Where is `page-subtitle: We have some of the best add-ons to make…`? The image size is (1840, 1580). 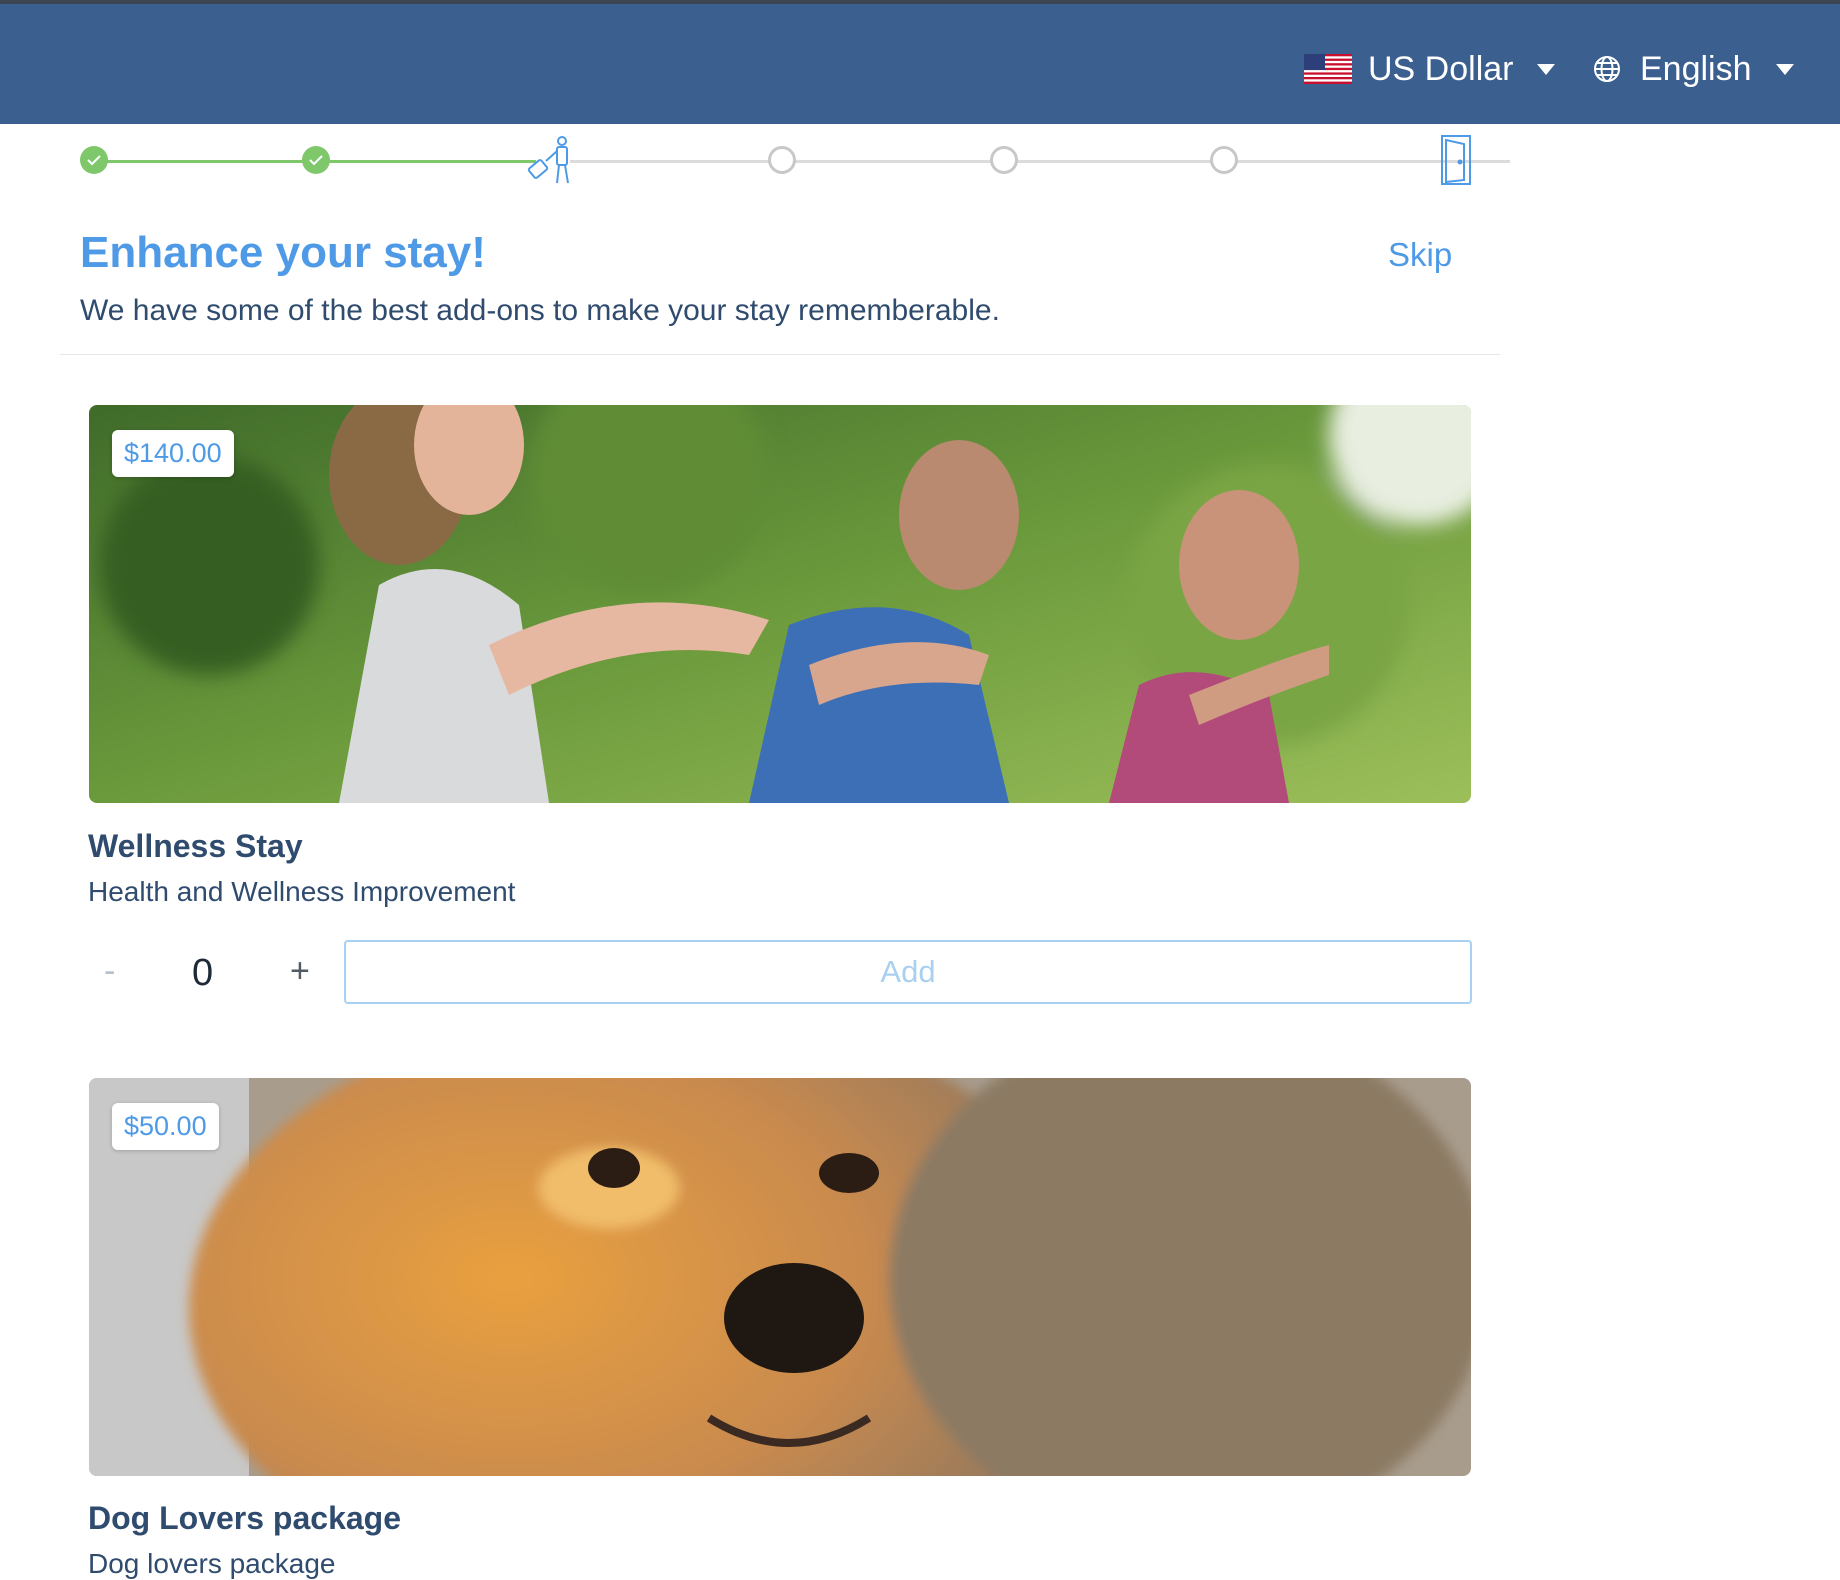 page-subtitle: We have some of the best add-ons to make… is located at coordinates (540, 310).